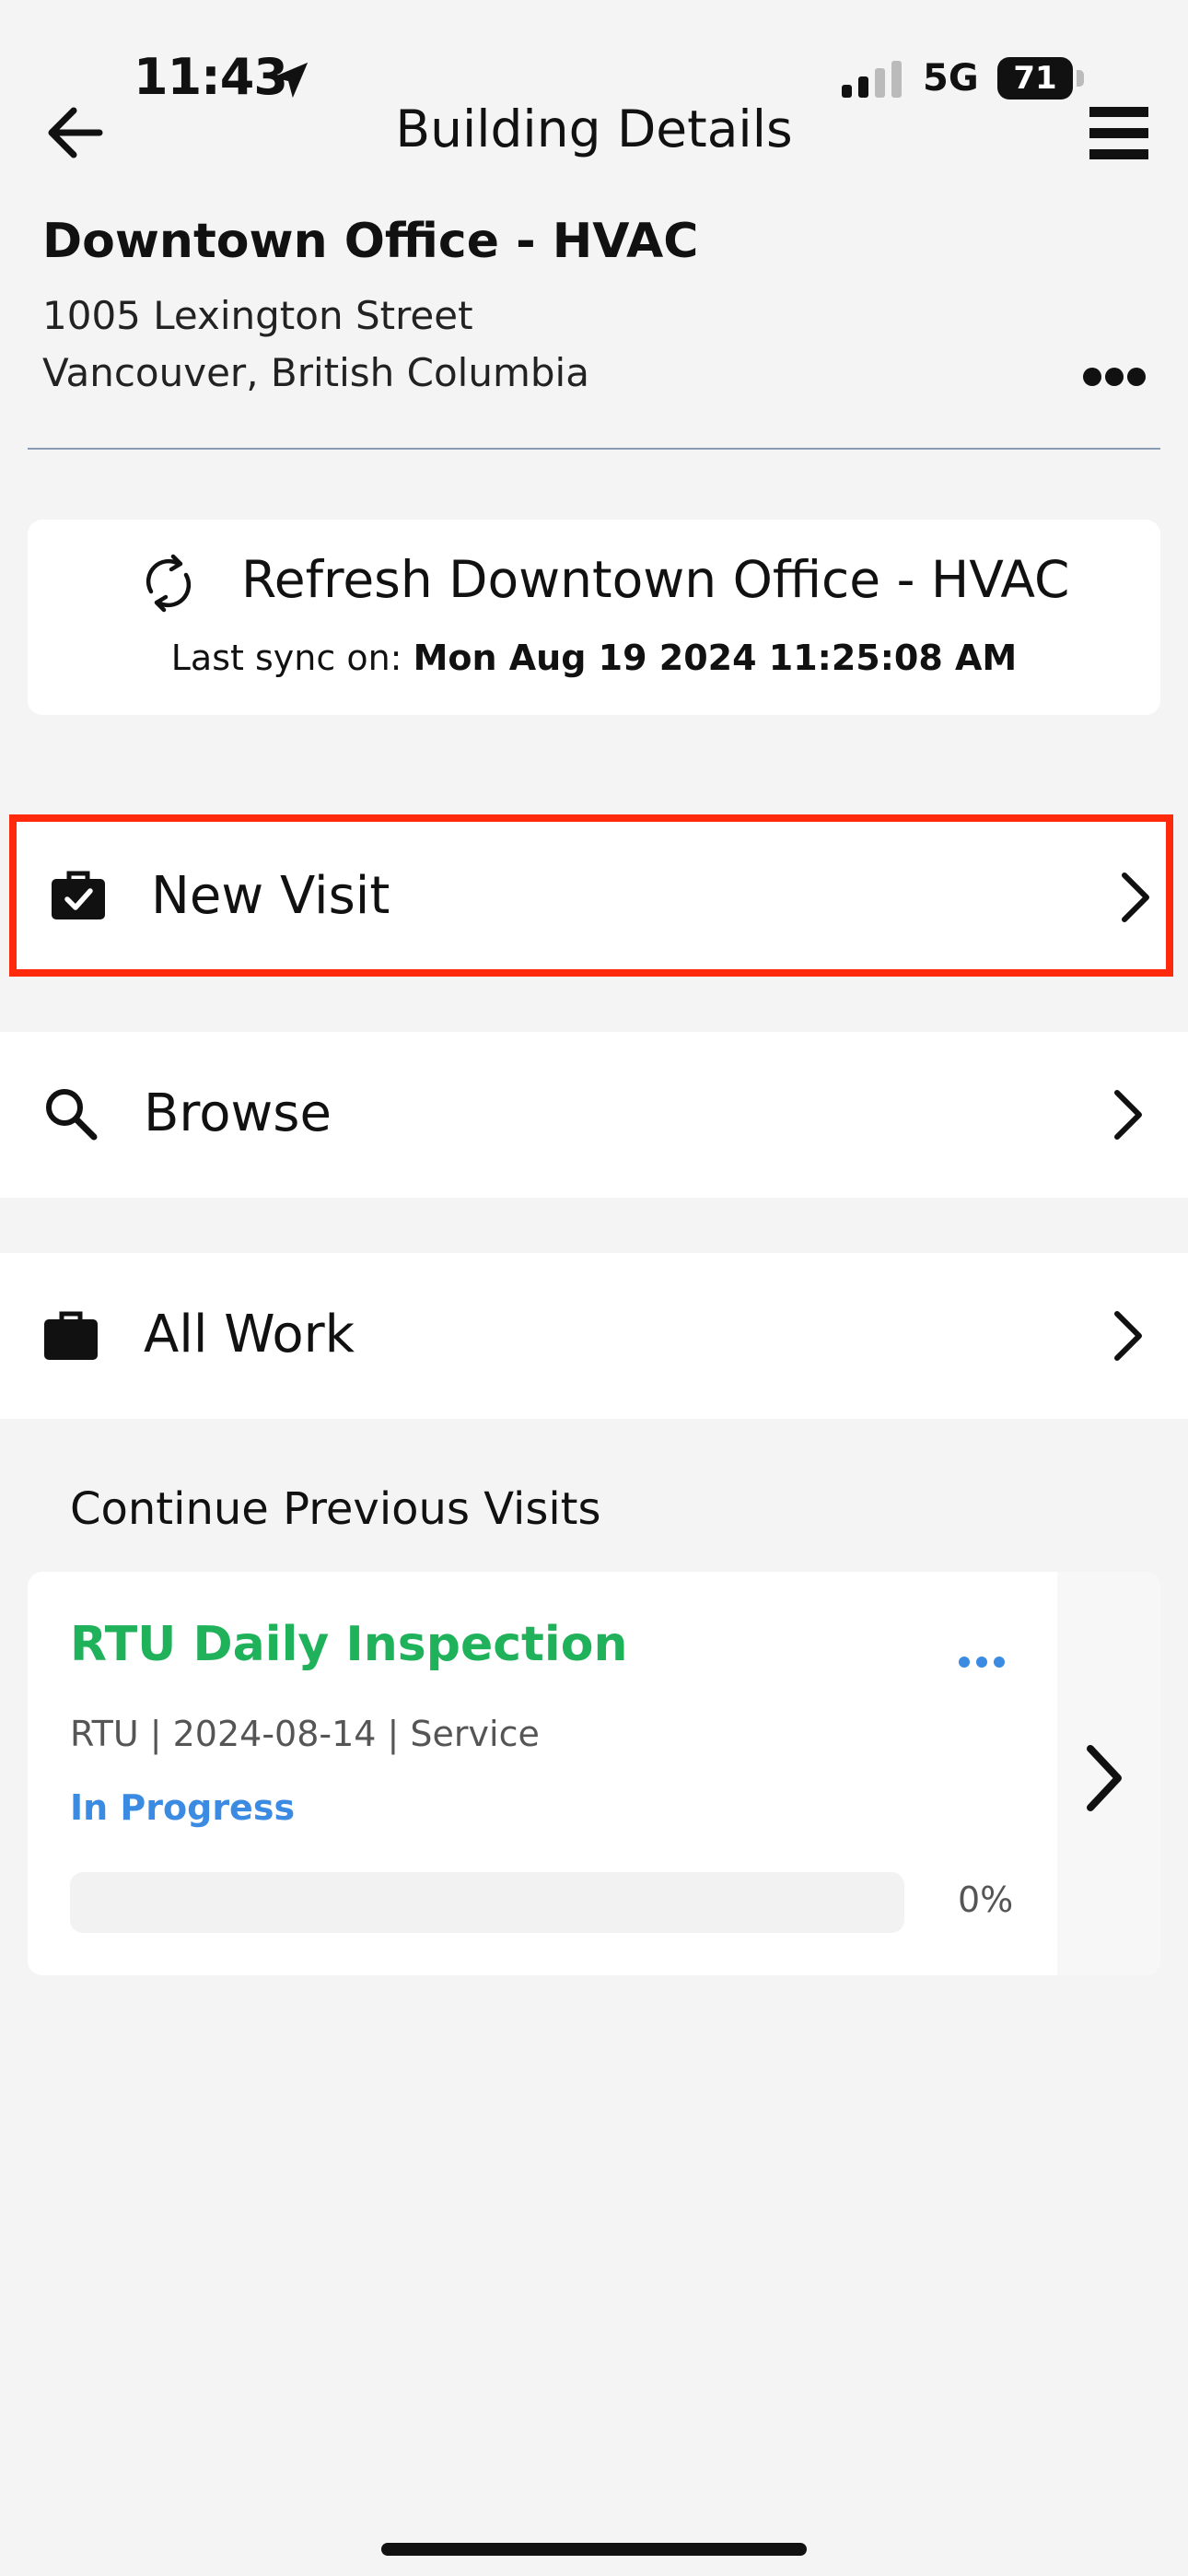 Image resolution: width=1188 pixels, height=2576 pixels. Describe the element at coordinates (169, 583) in the screenshot. I see `refresh-icon` at that location.